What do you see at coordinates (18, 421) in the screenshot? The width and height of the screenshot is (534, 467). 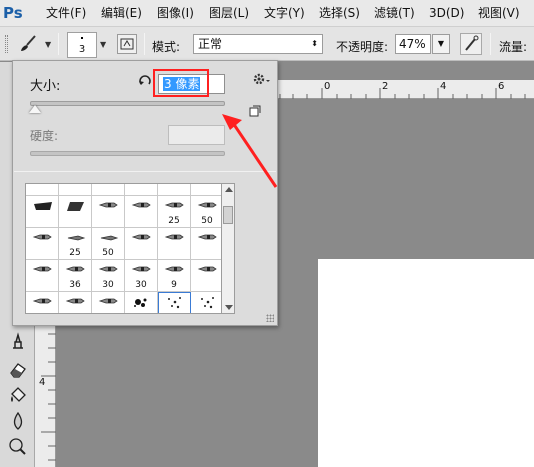 I see `blur-tool-icon` at bounding box center [18, 421].